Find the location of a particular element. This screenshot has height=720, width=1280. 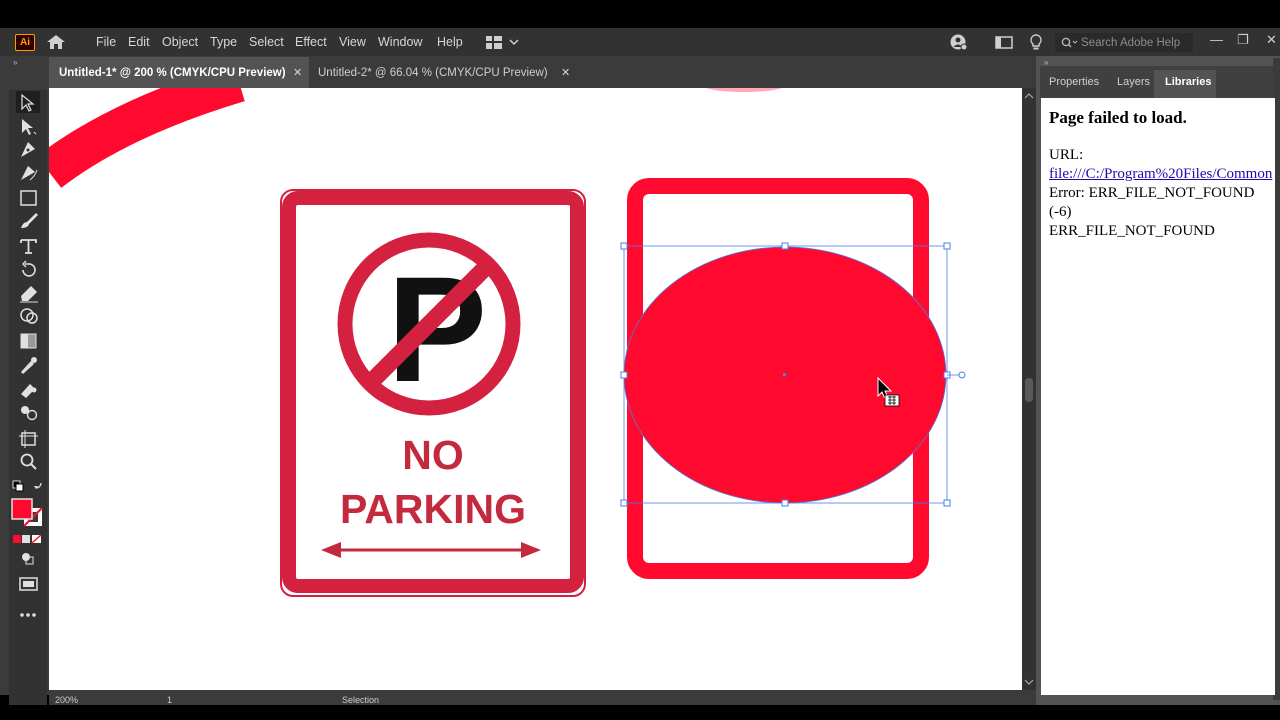

type-tool-icon is located at coordinates (28, 246).